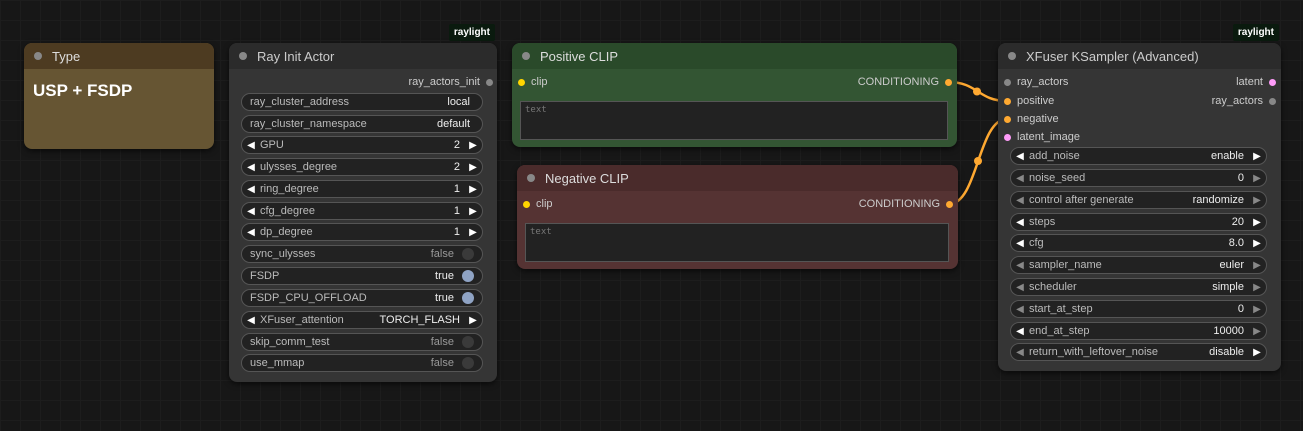 The width and height of the screenshot is (1303, 431). Describe the element at coordinates (1138, 265) in the screenshot. I see `widget-sampler-name: ◀ sampler_name euler ▶` at that location.